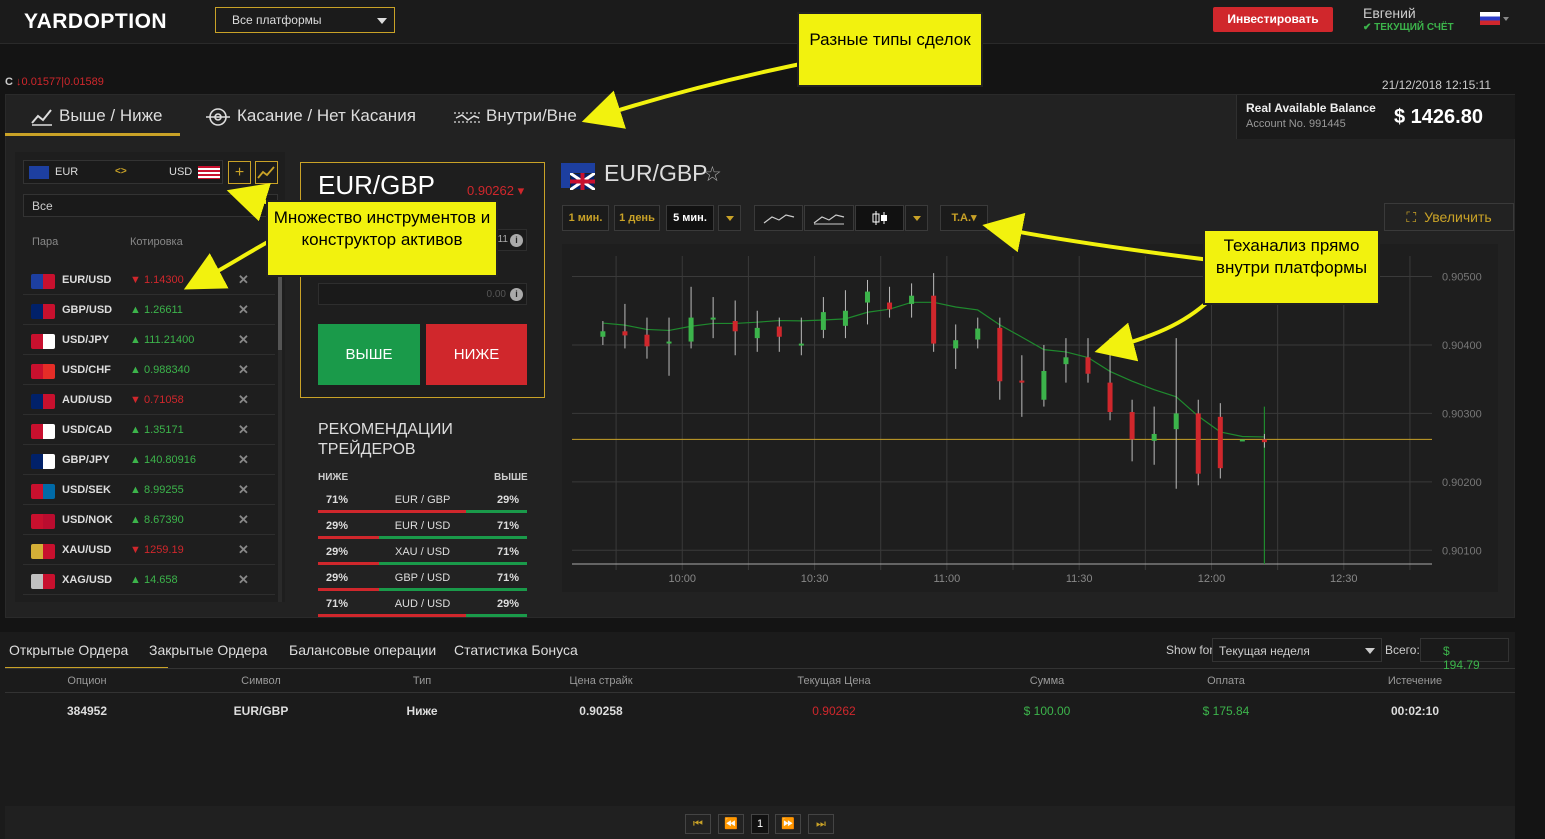 Image resolution: width=1545 pixels, height=839 pixels. Describe the element at coordinates (1506, 19) in the screenshot. I see `chevron-down-icon` at that location.